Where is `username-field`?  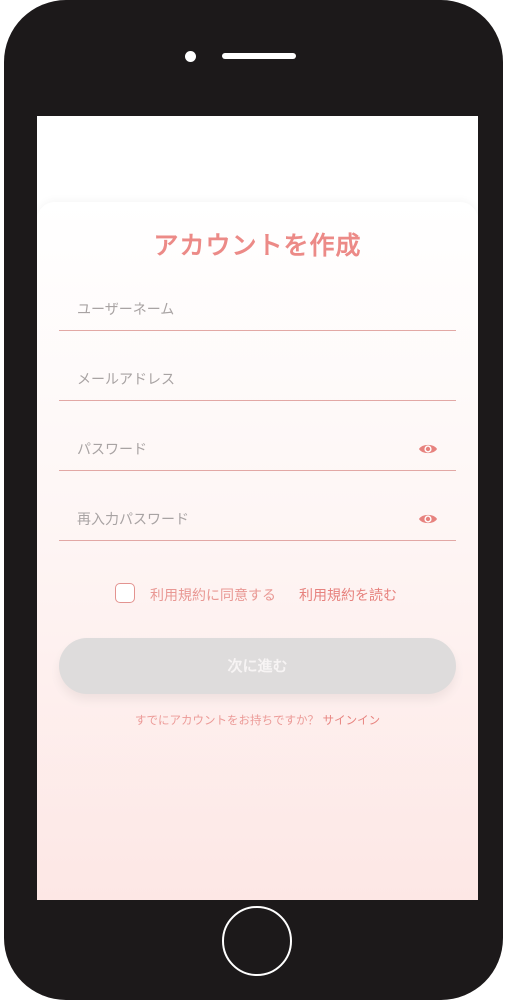 username-field is located at coordinates (257, 310).